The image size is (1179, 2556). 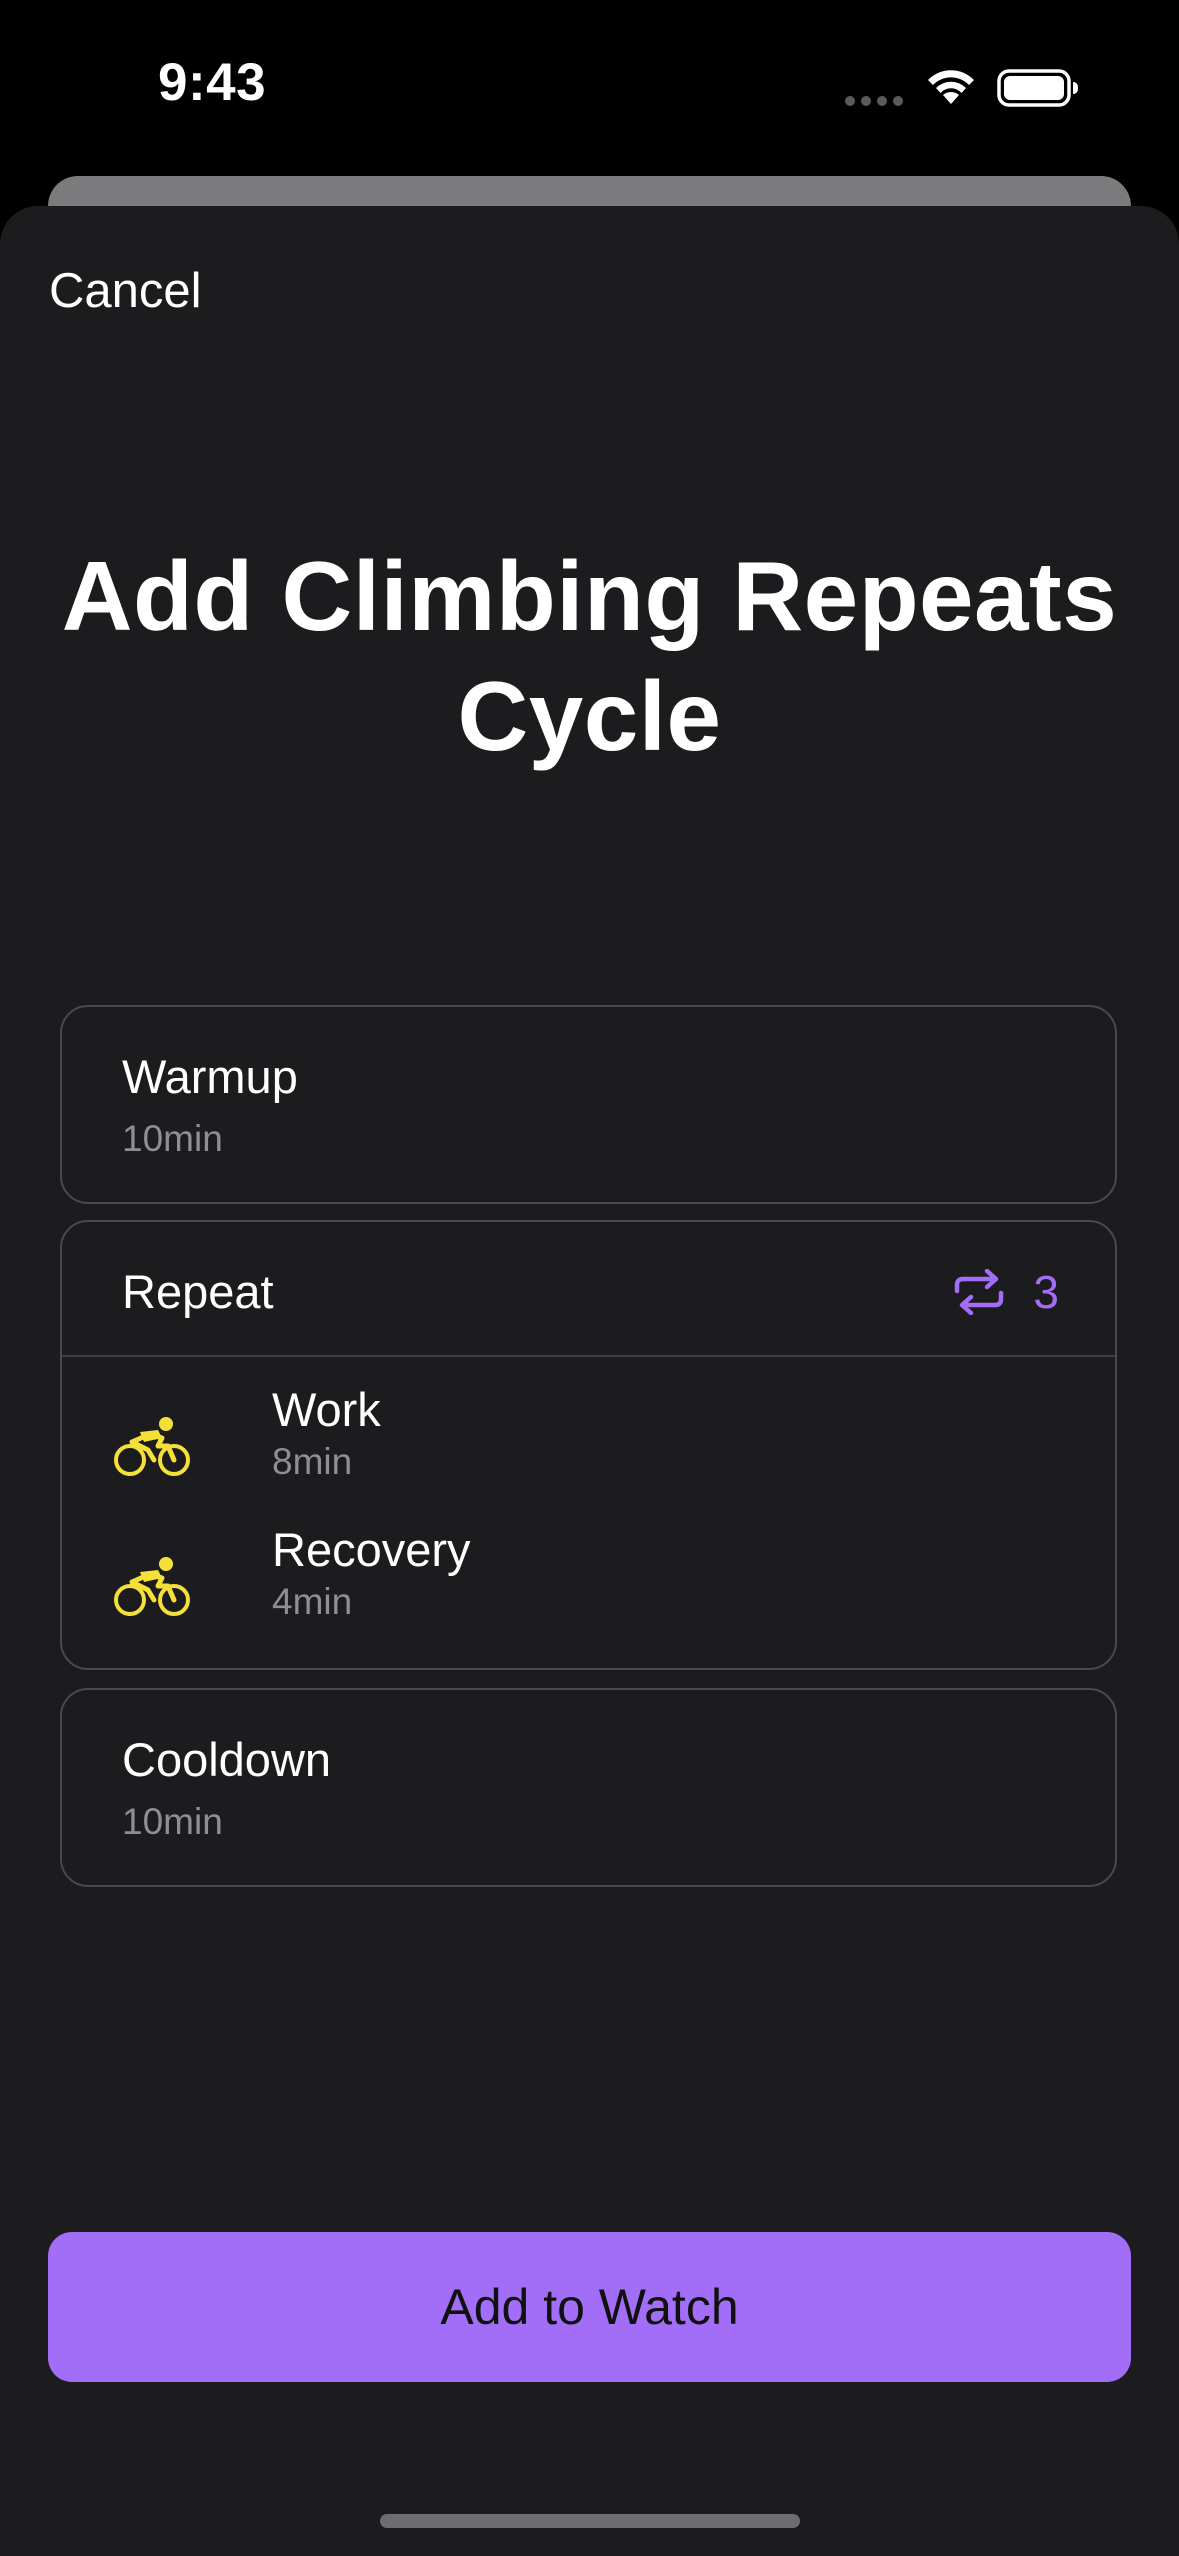 What do you see at coordinates (951, 87) in the screenshot?
I see `wifi-icon` at bounding box center [951, 87].